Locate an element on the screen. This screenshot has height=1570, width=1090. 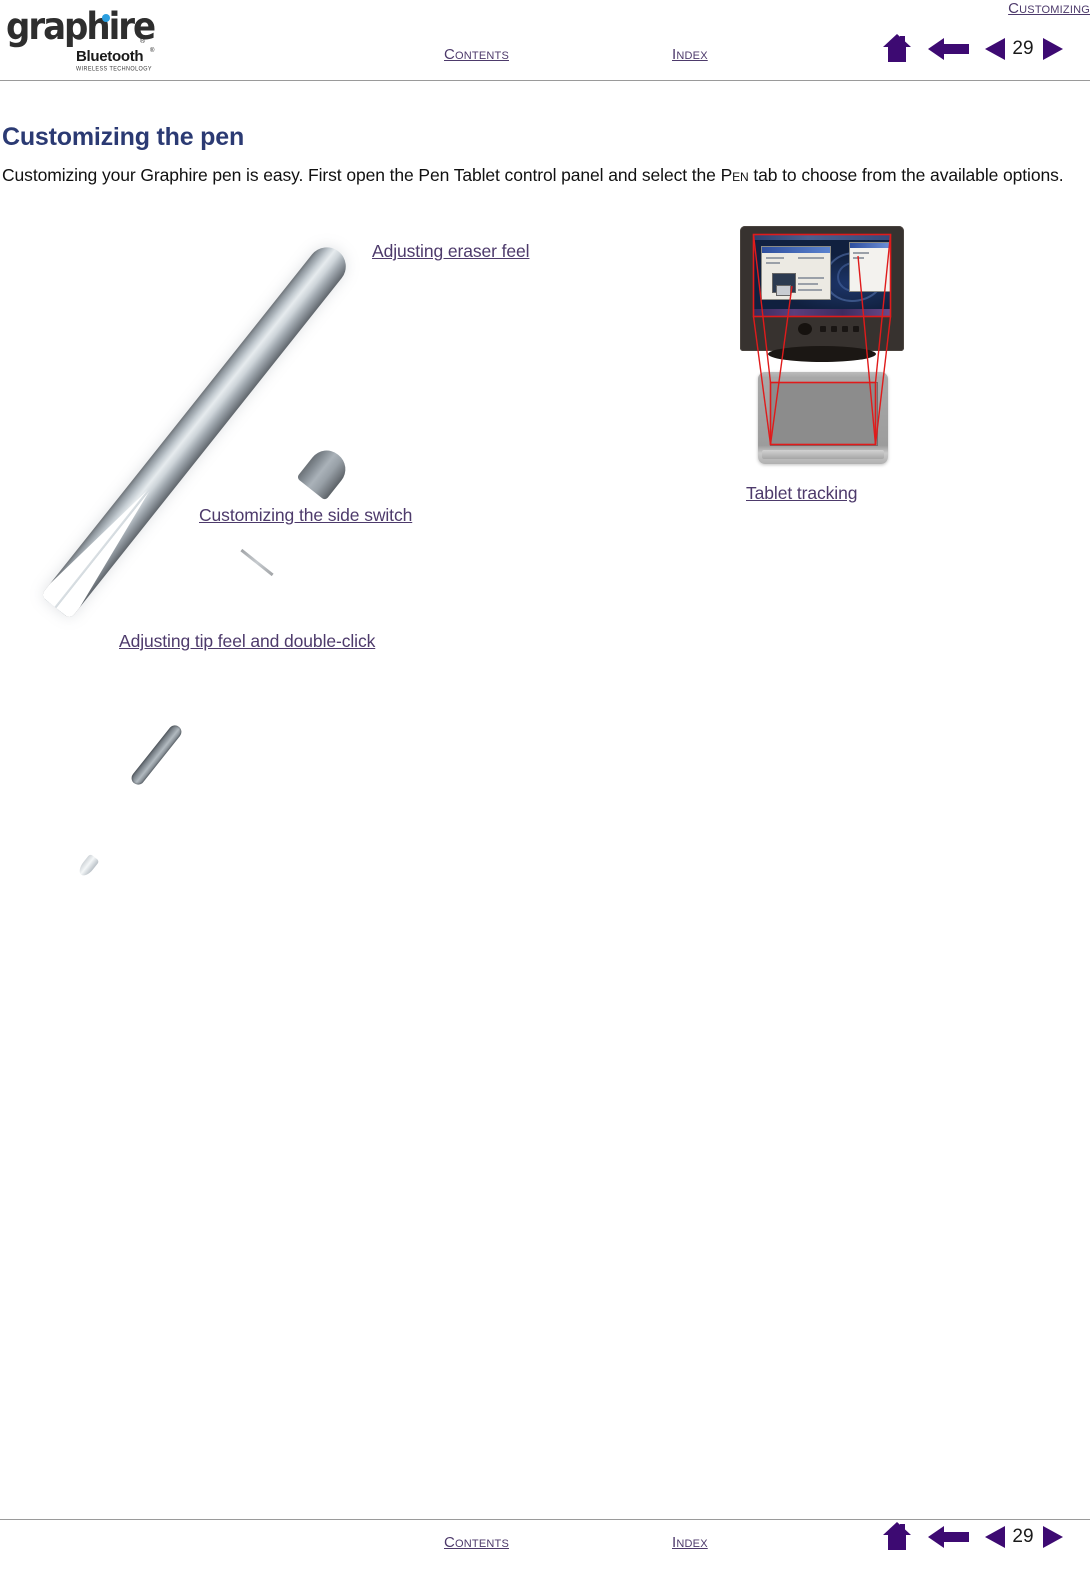
logo-bluetooth-text: Bluetooth is located at coordinates (110, 56).